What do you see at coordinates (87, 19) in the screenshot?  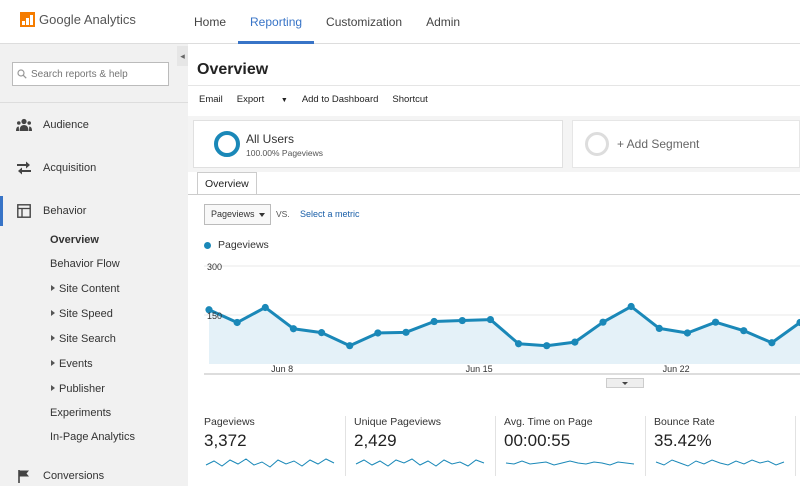 I see `app-title: Google Analytics` at bounding box center [87, 19].